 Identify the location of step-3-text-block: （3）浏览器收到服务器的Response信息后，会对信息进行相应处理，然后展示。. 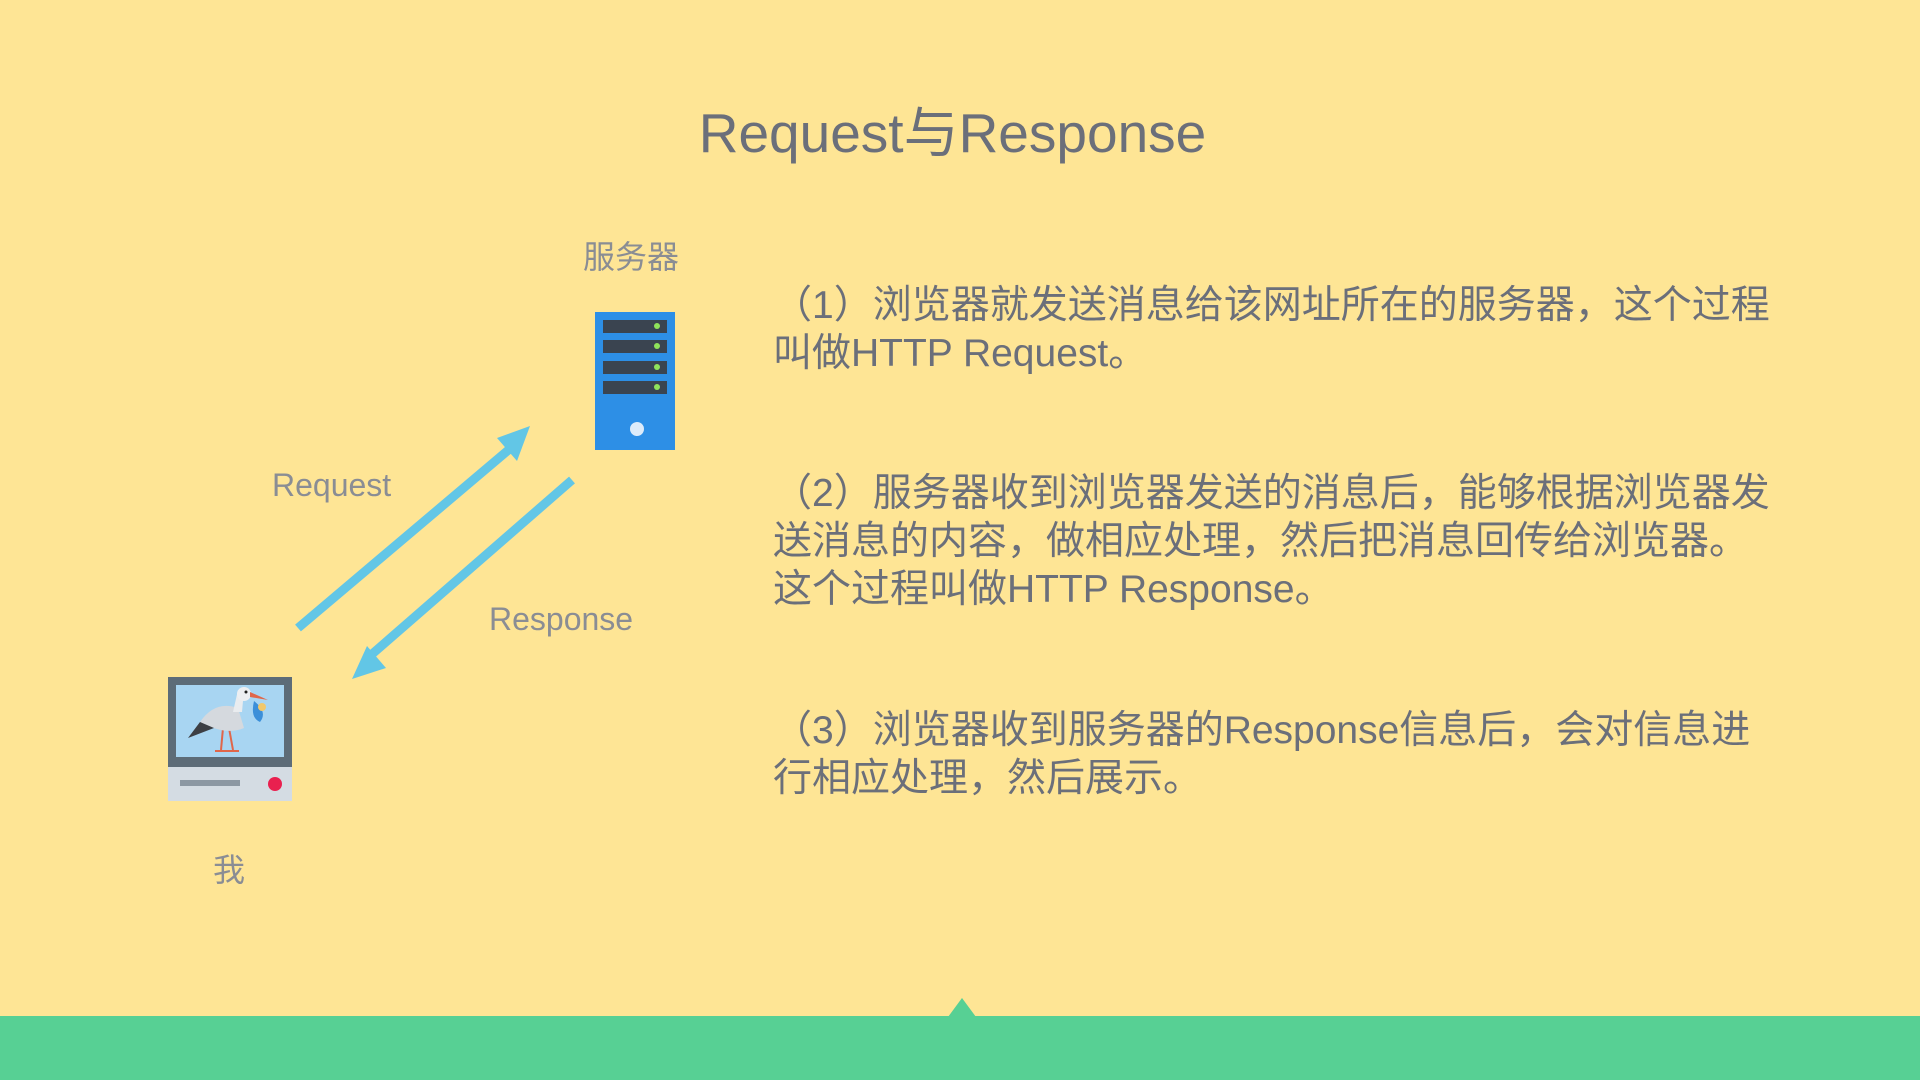
(1273, 755).